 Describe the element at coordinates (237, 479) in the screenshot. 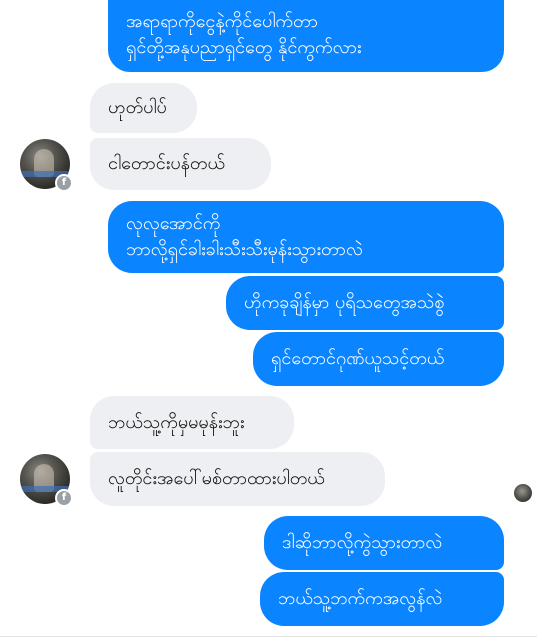

I see `message-incoming: လူတိုင်းအပေါ်မစ်တာထားပါတယ်` at that location.